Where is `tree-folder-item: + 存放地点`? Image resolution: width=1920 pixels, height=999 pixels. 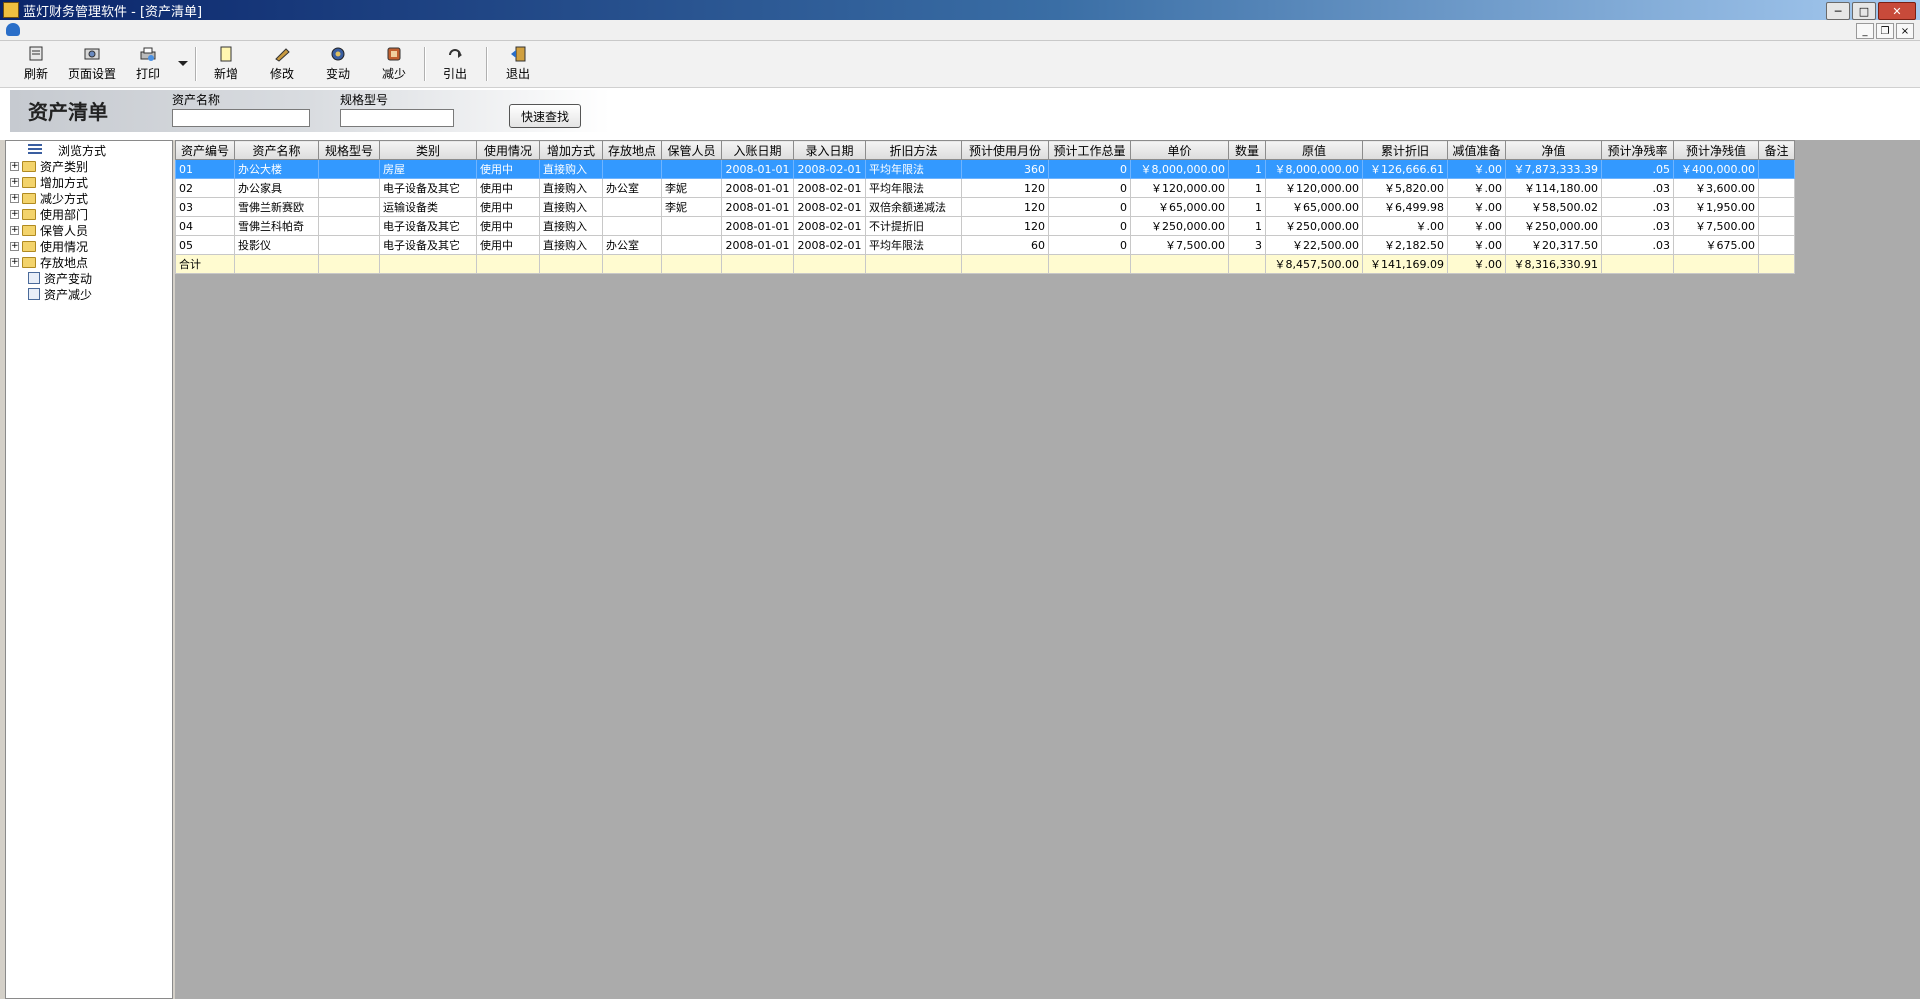 tree-folder-item: + 存放地点 is located at coordinates (47, 262).